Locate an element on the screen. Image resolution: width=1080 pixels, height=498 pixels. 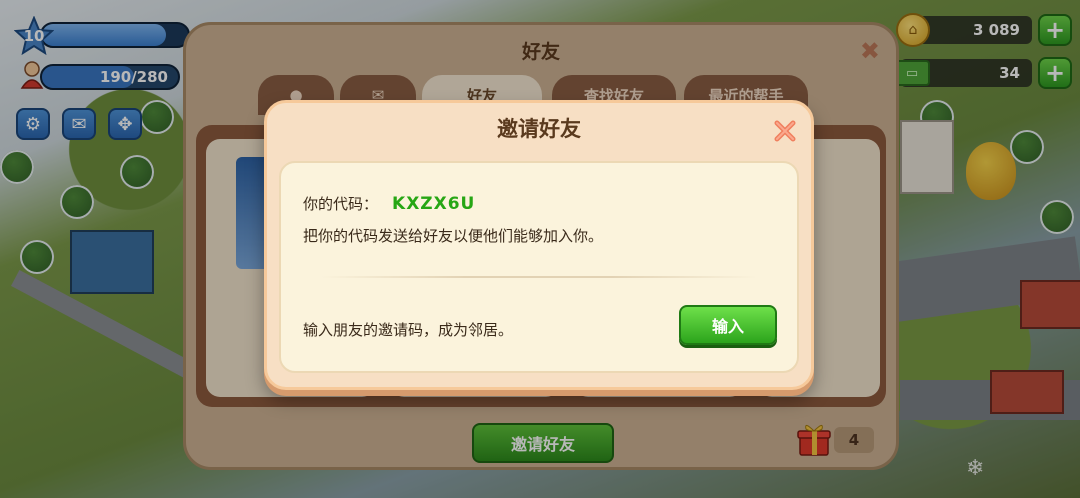
enter-code-button: 输入 is located at coordinates (728, 325).